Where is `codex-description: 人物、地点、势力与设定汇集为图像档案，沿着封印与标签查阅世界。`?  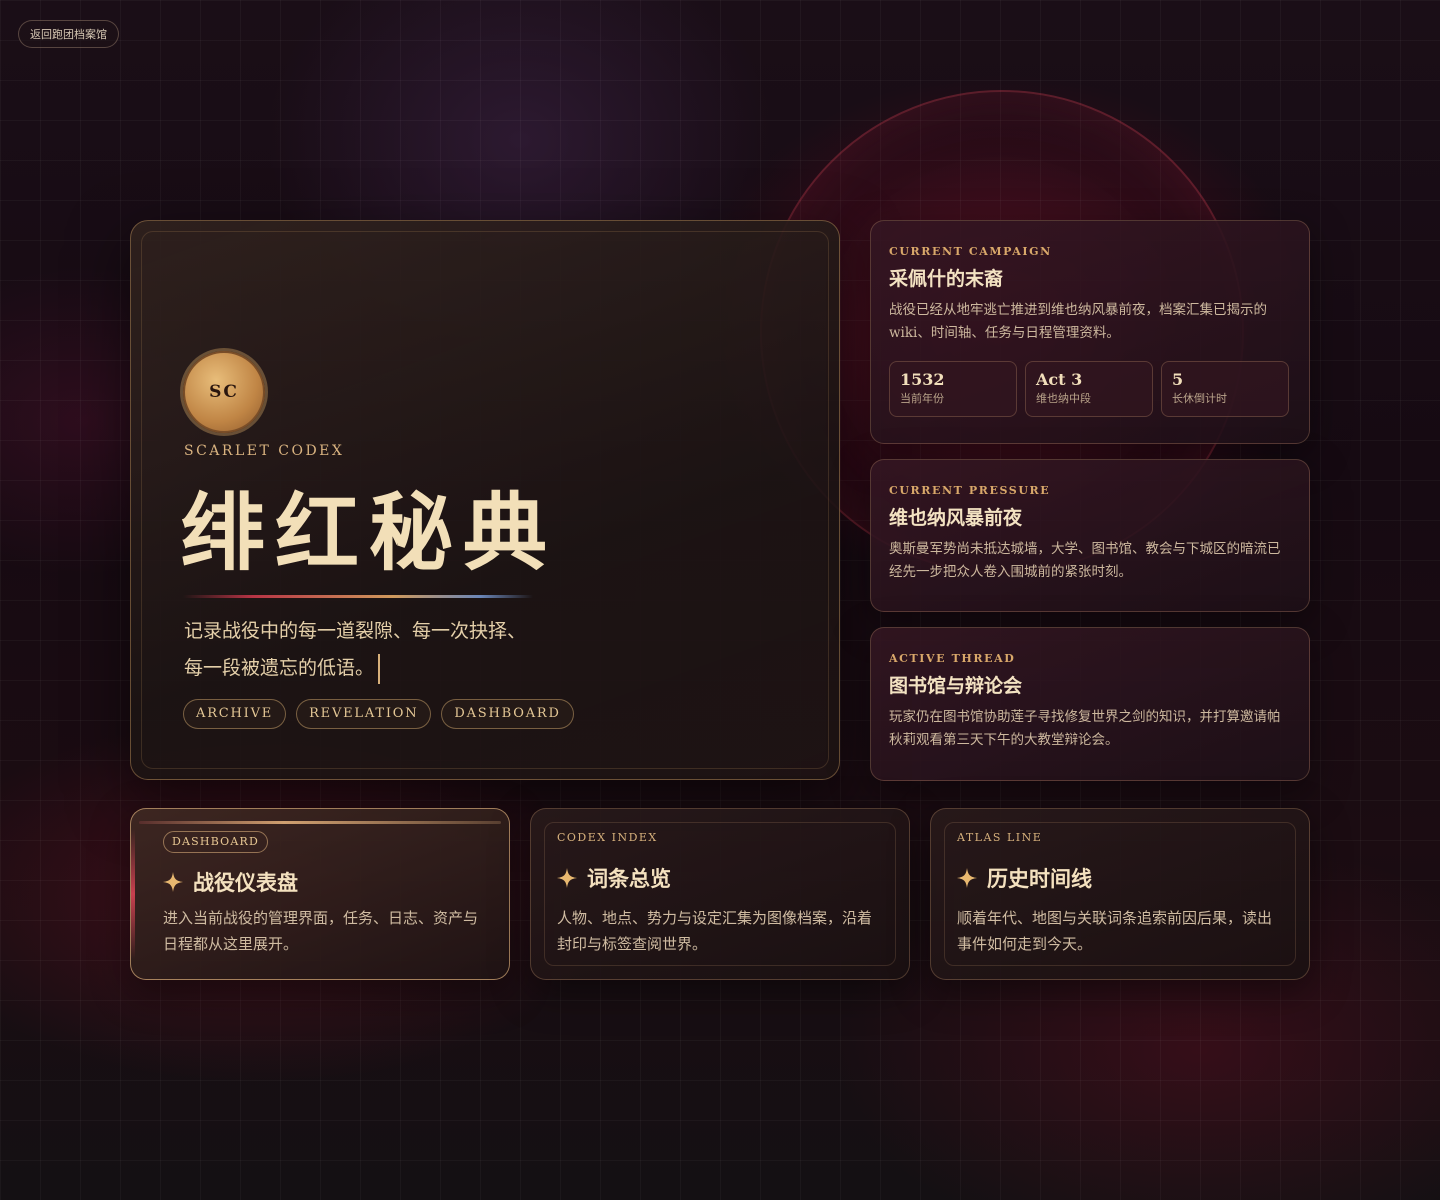 codex-description: 人物、地点、势力与设定汇集为图像档案，沿着封印与标签查阅世界。 is located at coordinates (715, 931).